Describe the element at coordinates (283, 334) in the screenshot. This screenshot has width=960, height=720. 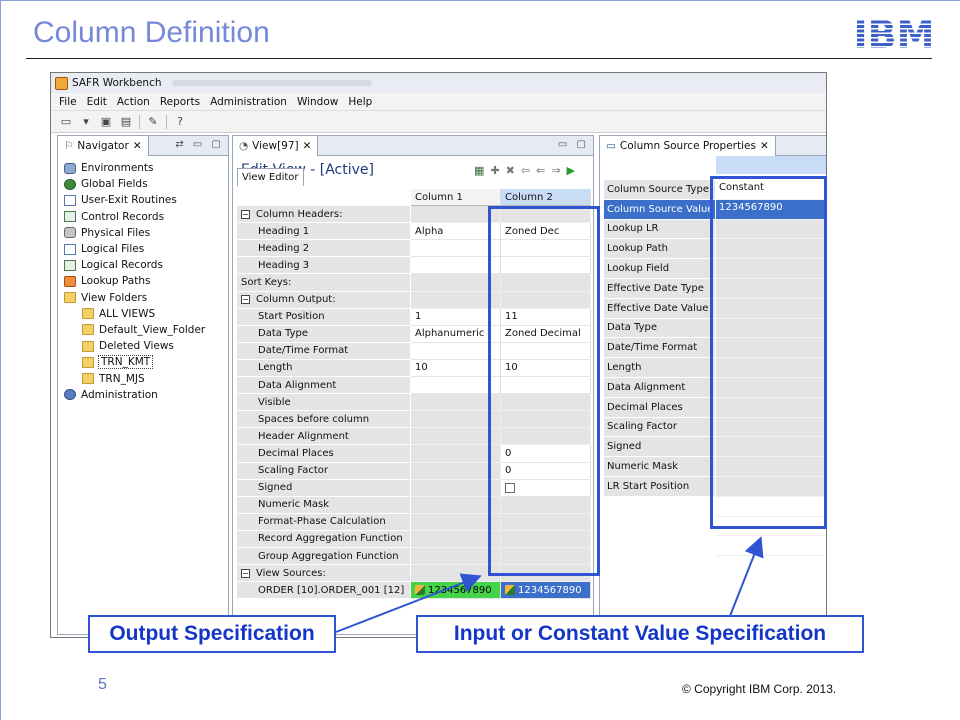
I see `grid-row-label-text: Data Type` at that location.